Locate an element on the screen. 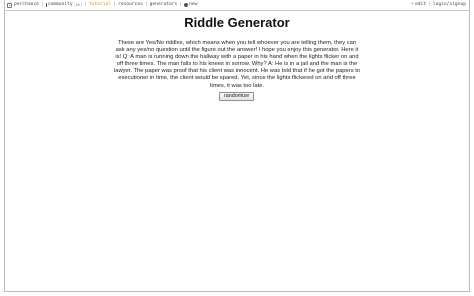 Image resolution: width=474 pixels, height=296 pixels. nav-brand-link: perchance is located at coordinates (26, 5).